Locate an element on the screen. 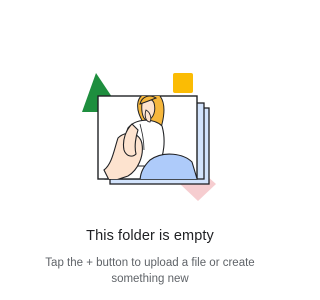 Image resolution: width=320 pixels, height=300 pixels. yellow-square-shape is located at coordinates (183, 83).